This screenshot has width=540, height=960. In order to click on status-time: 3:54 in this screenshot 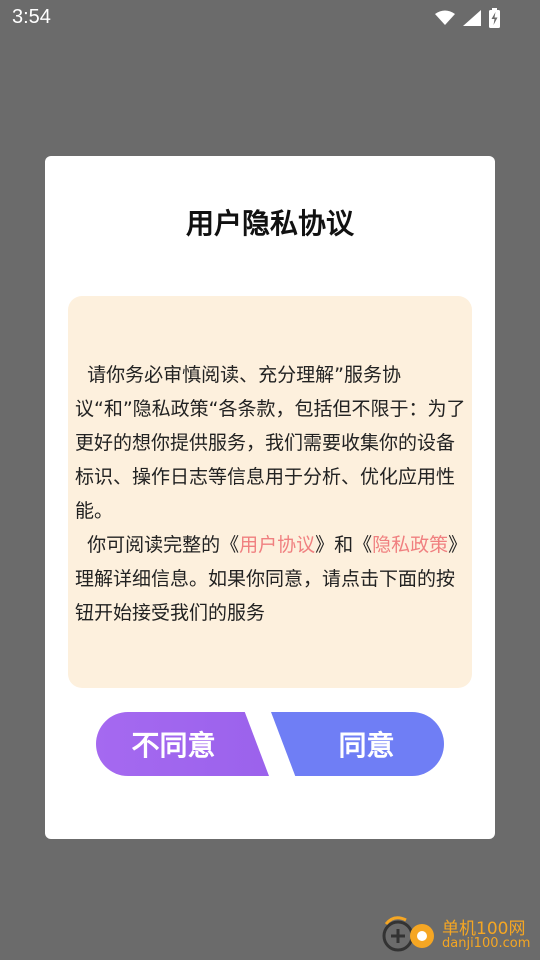, I will do `click(31, 17)`.